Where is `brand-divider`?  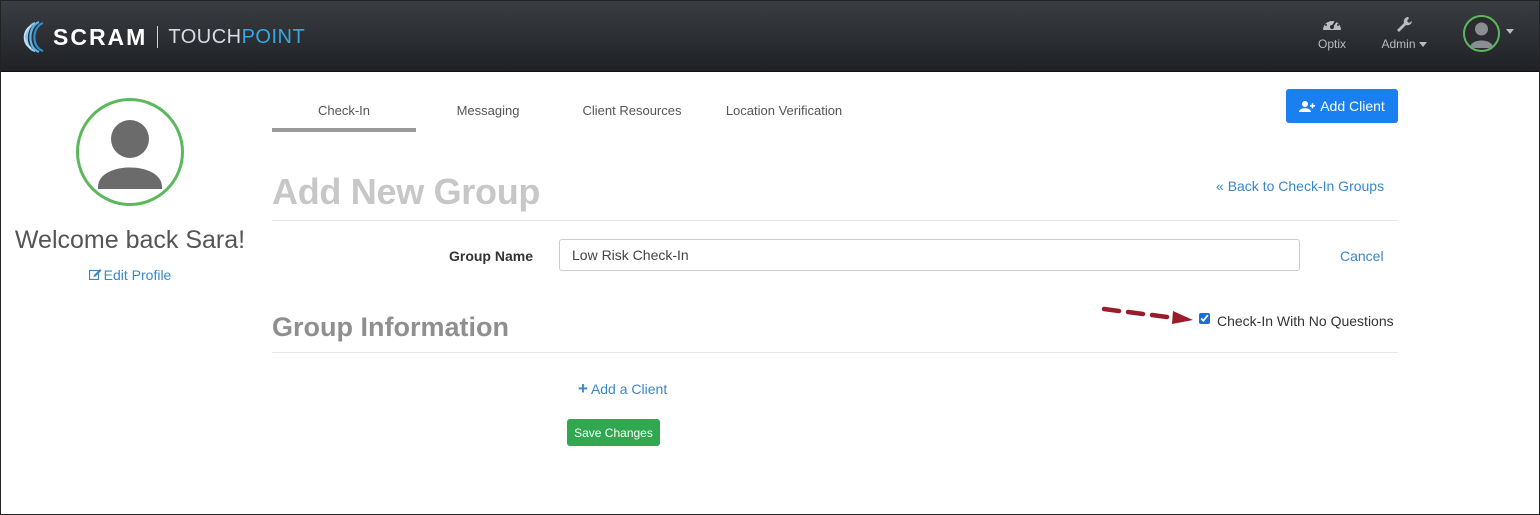 brand-divider is located at coordinates (158, 37).